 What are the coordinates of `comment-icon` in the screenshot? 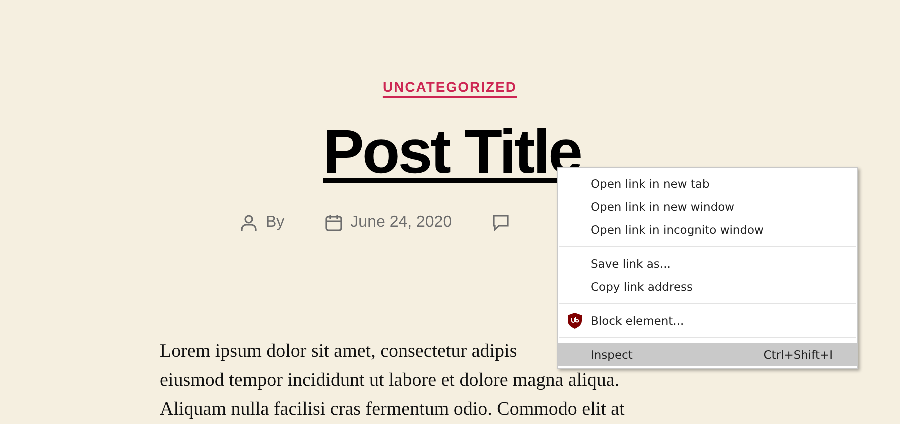 It's located at (501, 223).